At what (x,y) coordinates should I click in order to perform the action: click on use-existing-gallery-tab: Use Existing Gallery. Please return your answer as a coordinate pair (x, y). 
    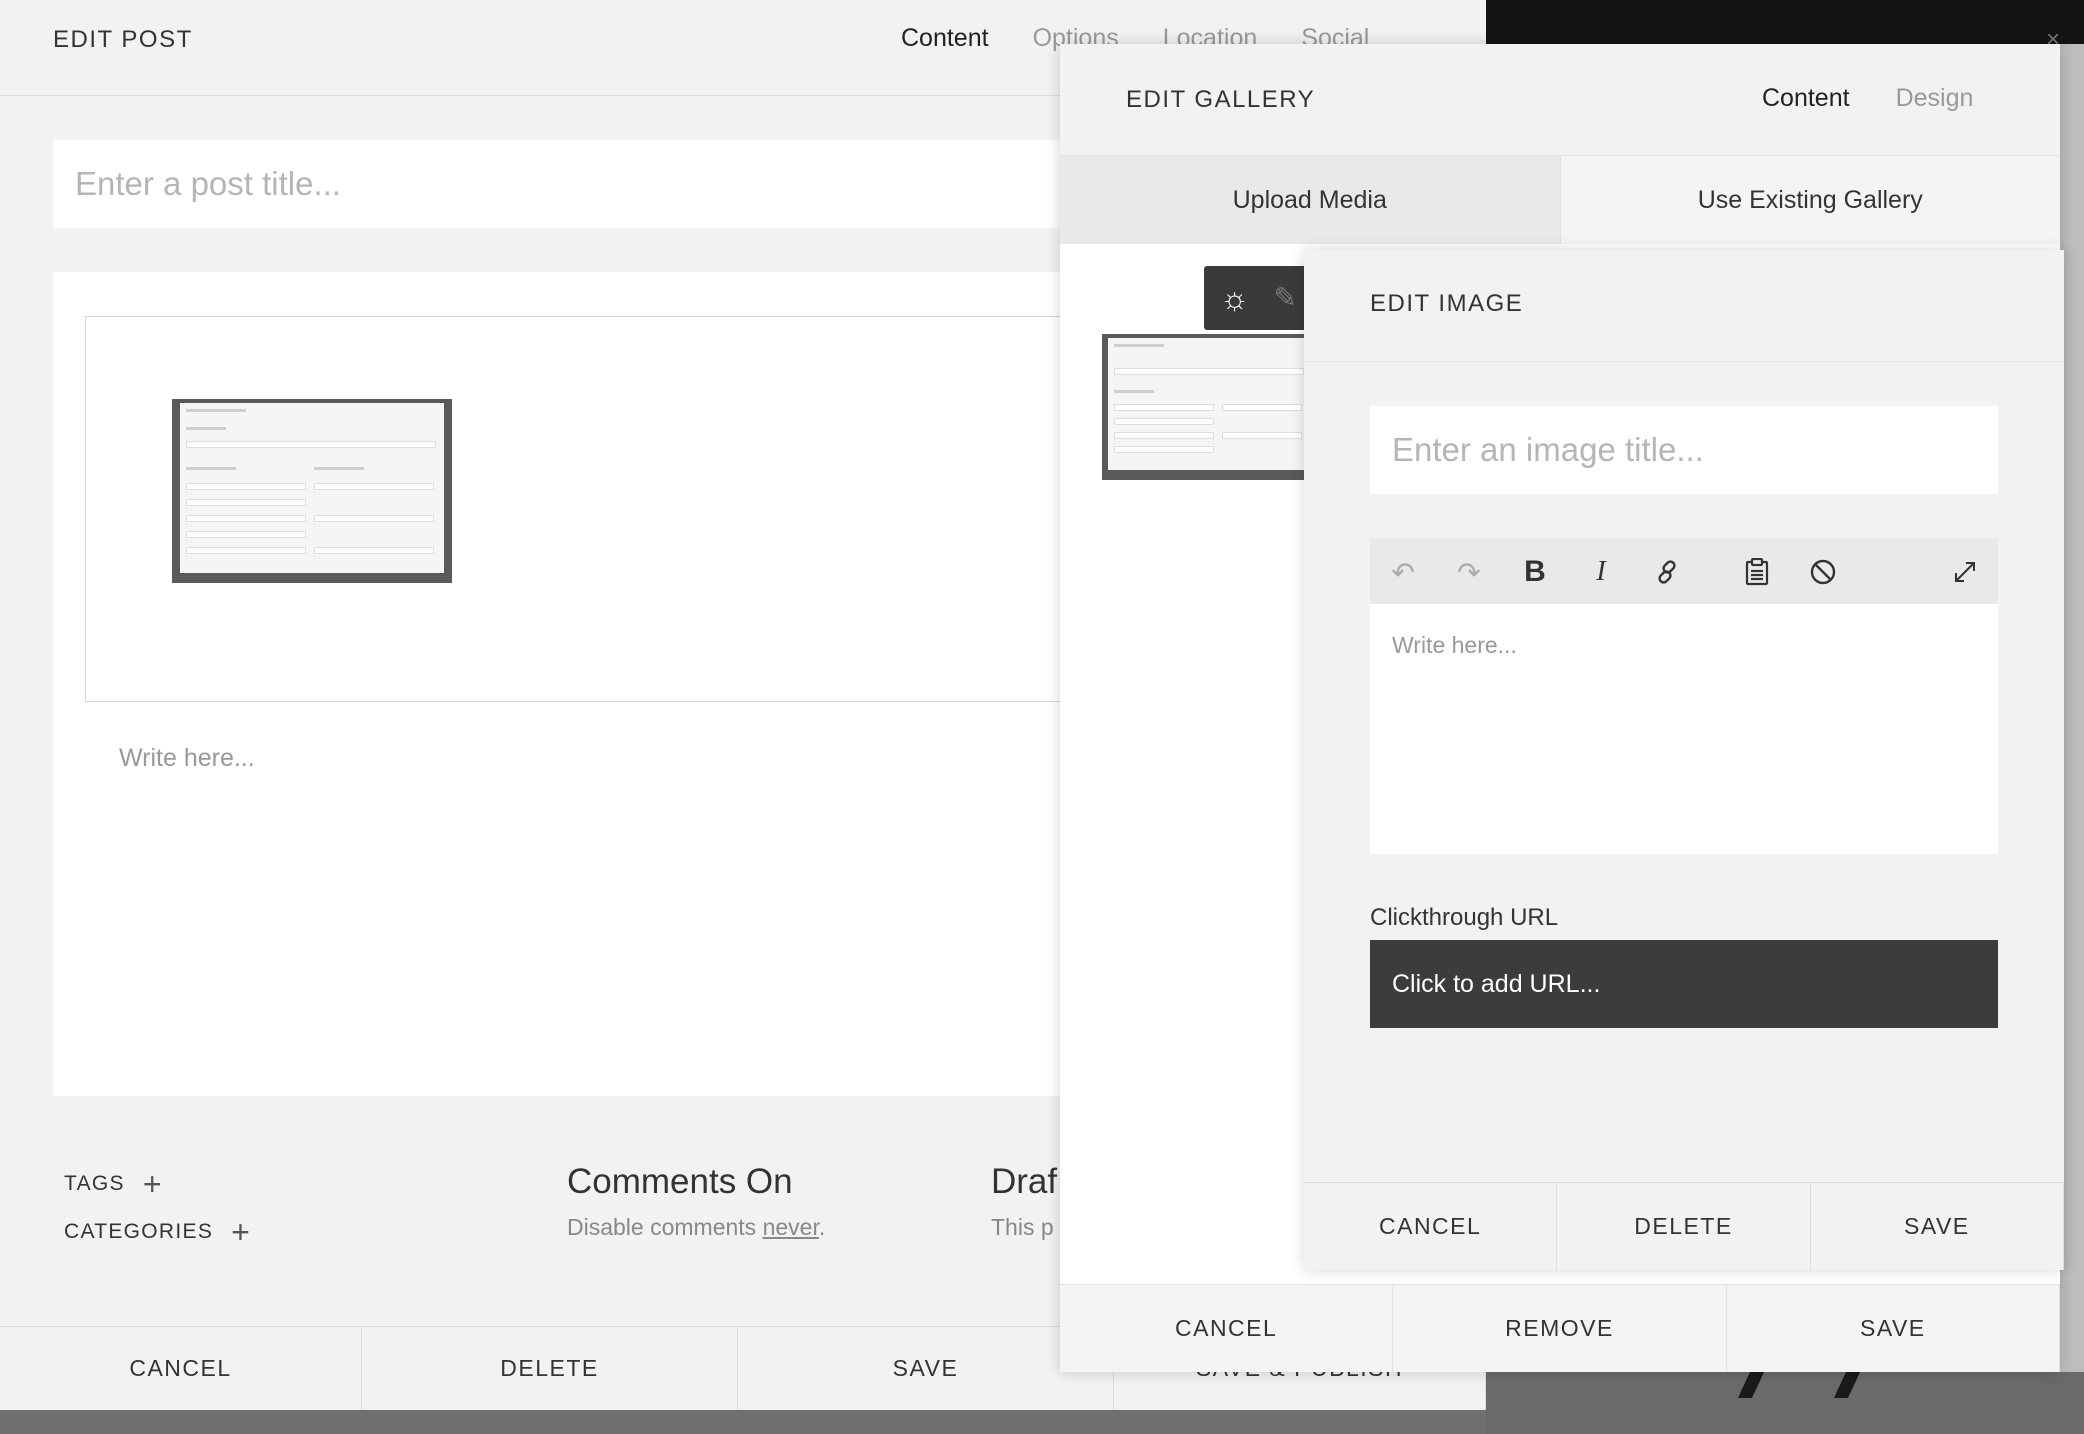
    Looking at the image, I should click on (1809, 200).